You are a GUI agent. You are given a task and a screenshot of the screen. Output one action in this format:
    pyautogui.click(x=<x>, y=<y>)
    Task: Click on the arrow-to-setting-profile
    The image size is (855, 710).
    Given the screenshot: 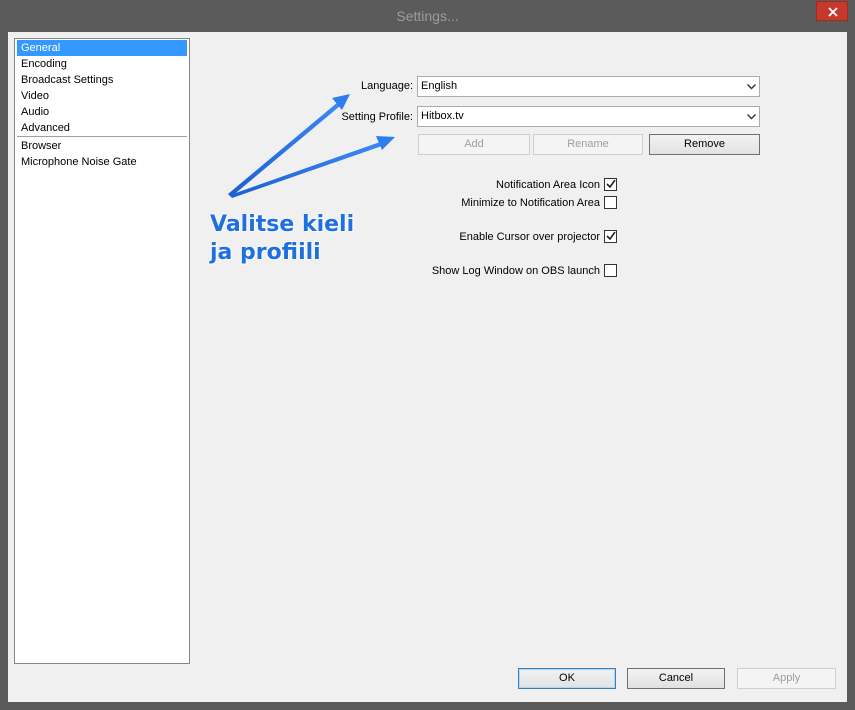 What is the action you would take?
    pyautogui.click(x=312, y=167)
    